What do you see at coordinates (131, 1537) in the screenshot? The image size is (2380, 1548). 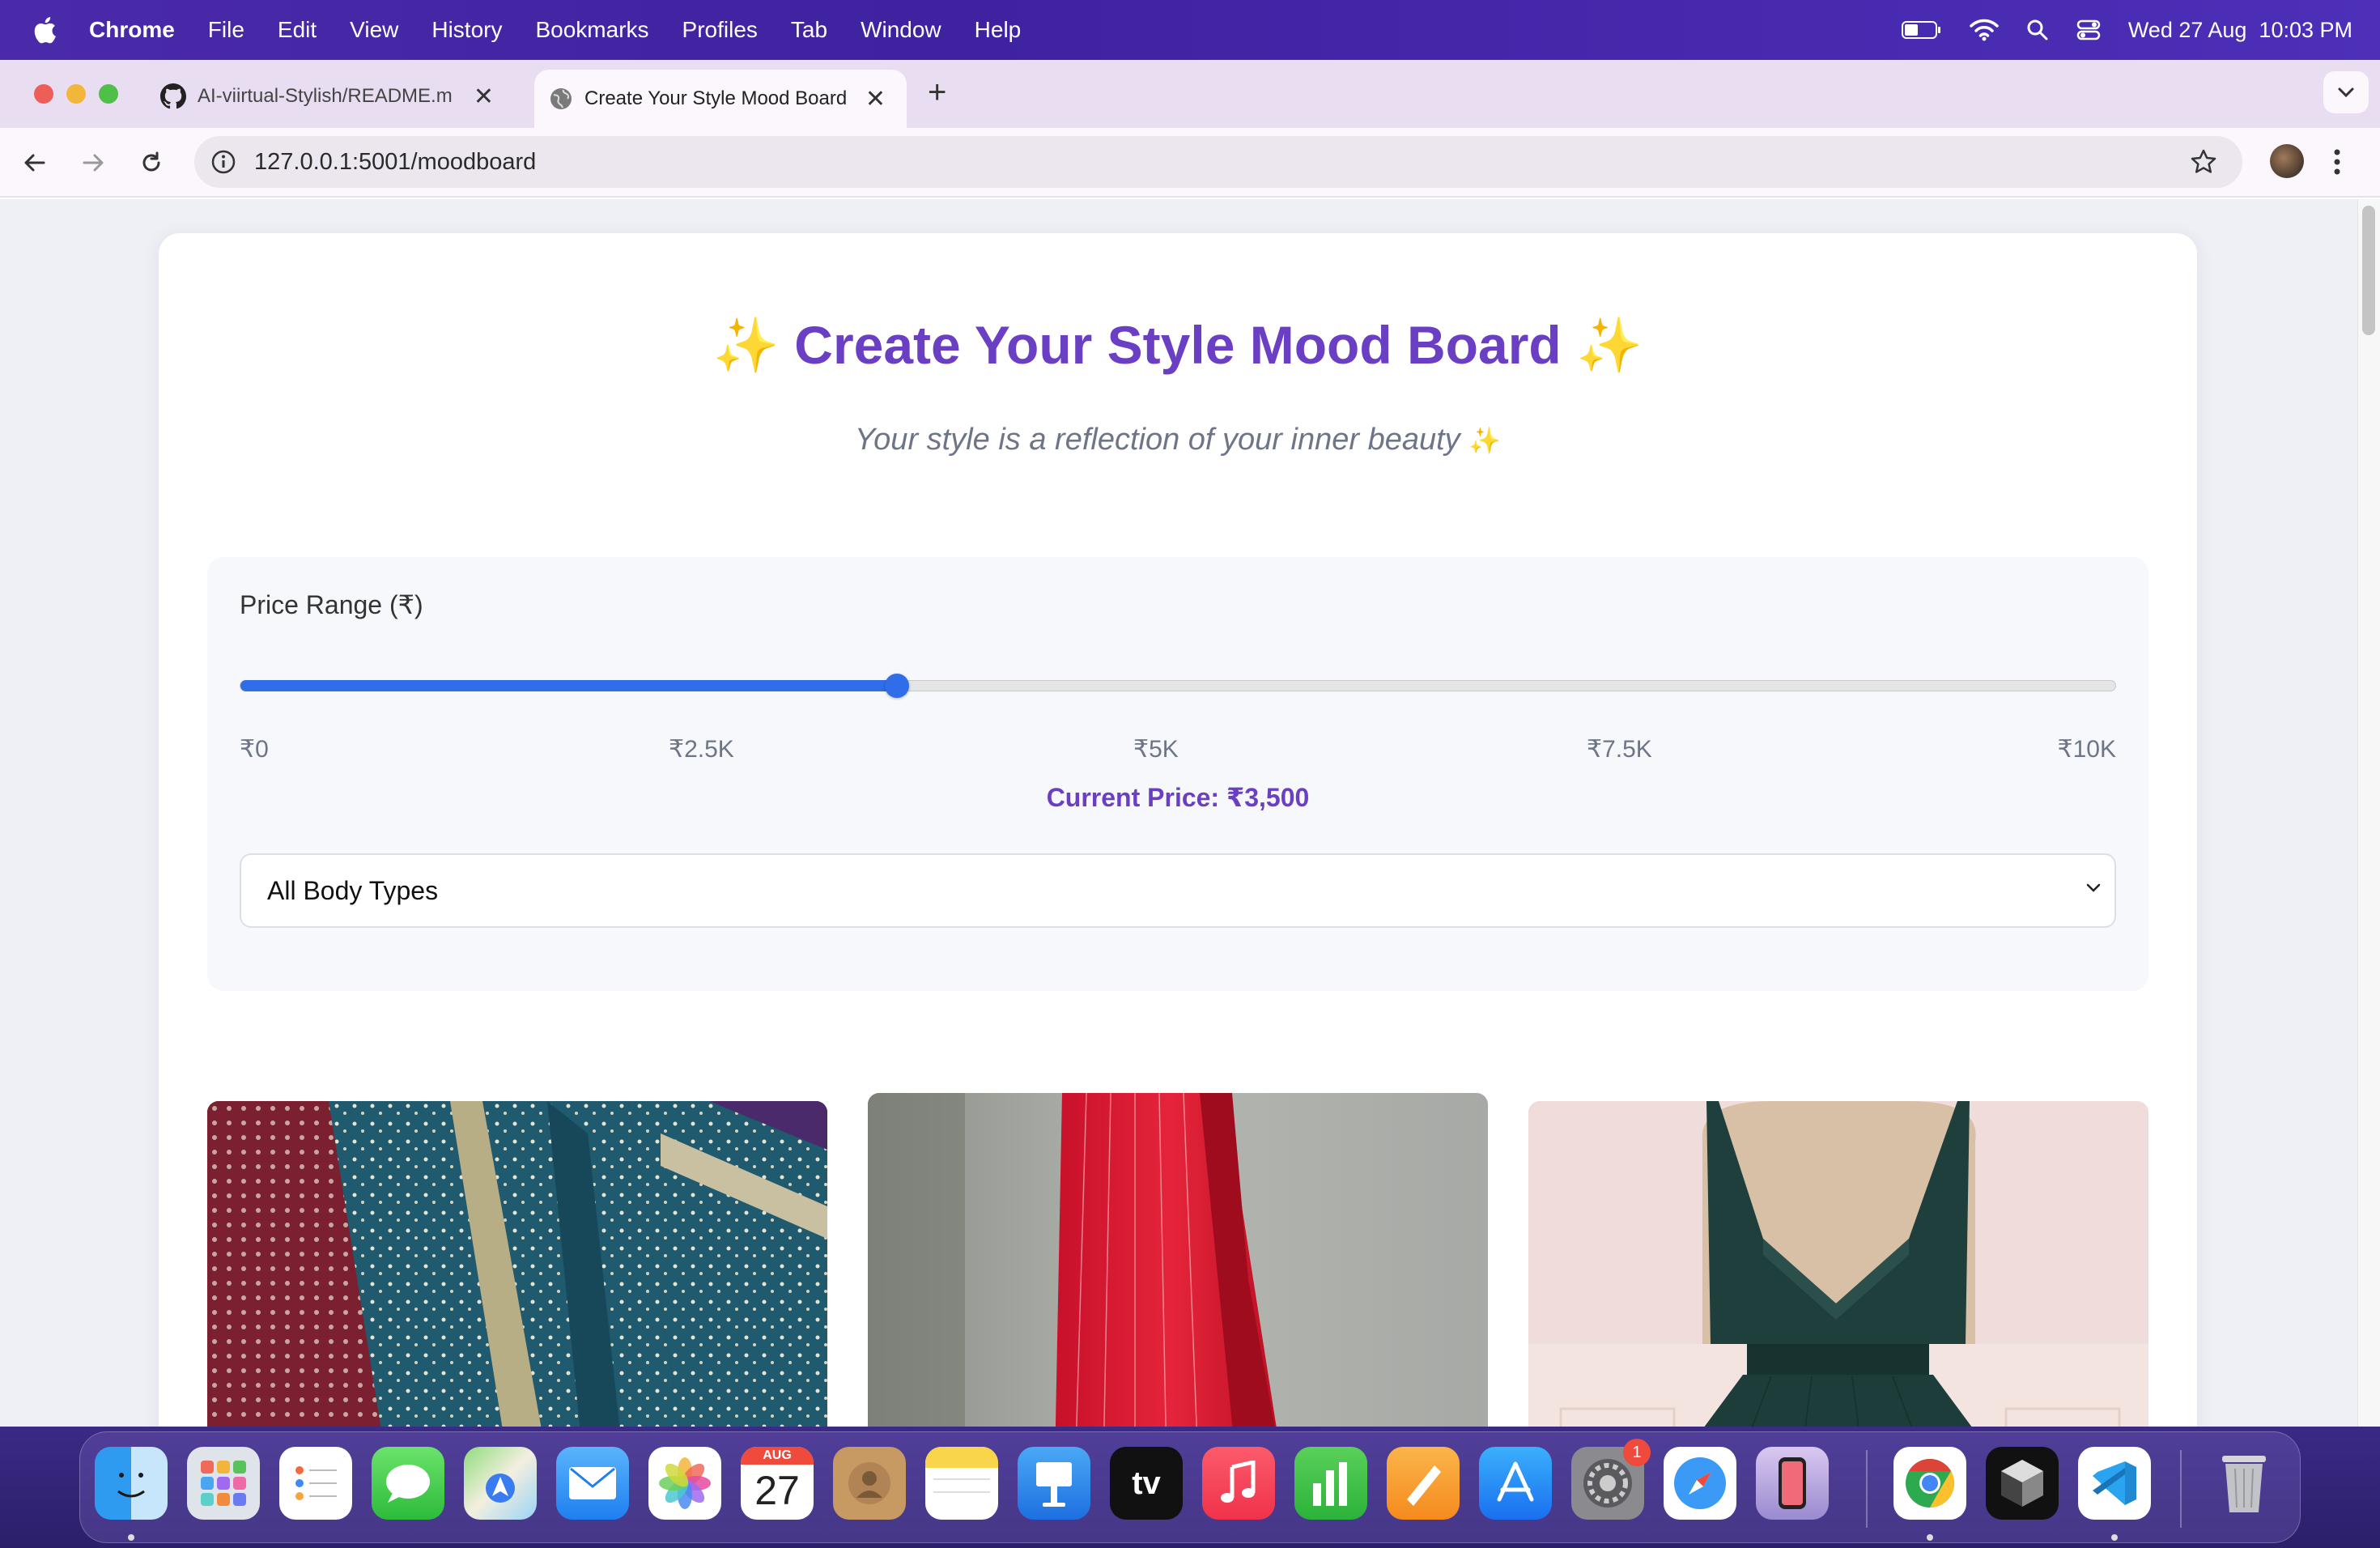 I see `running-indicator` at bounding box center [131, 1537].